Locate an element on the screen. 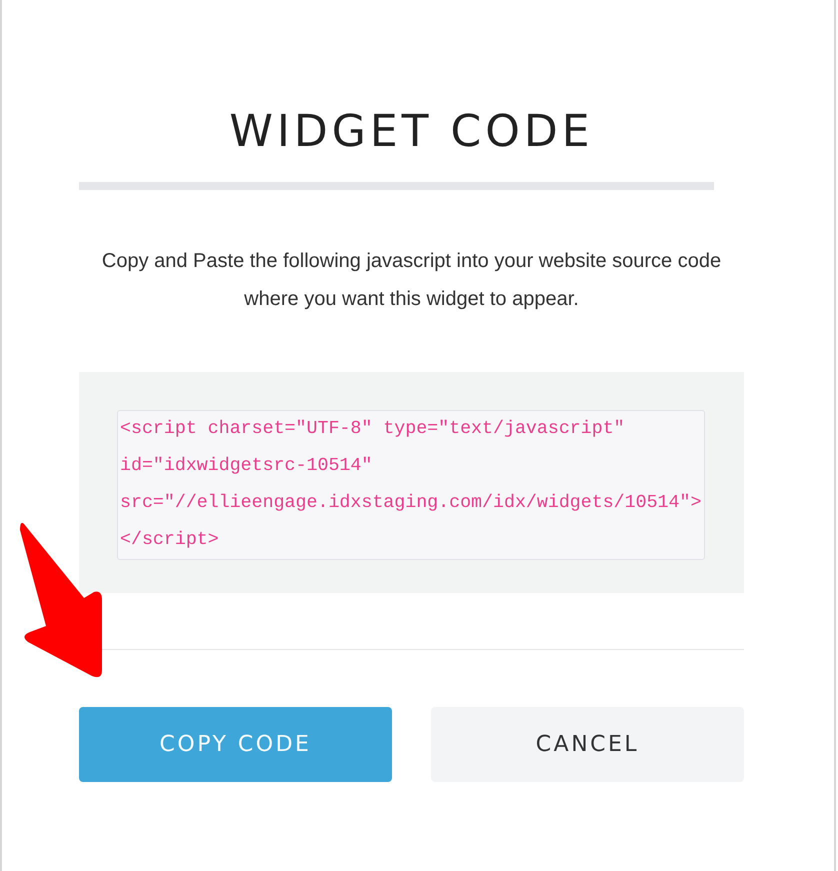 The width and height of the screenshot is (838, 871). instructions-text: Copy and Paste the following javascript into your website source code where you want this widget to appear. is located at coordinates (411, 280).